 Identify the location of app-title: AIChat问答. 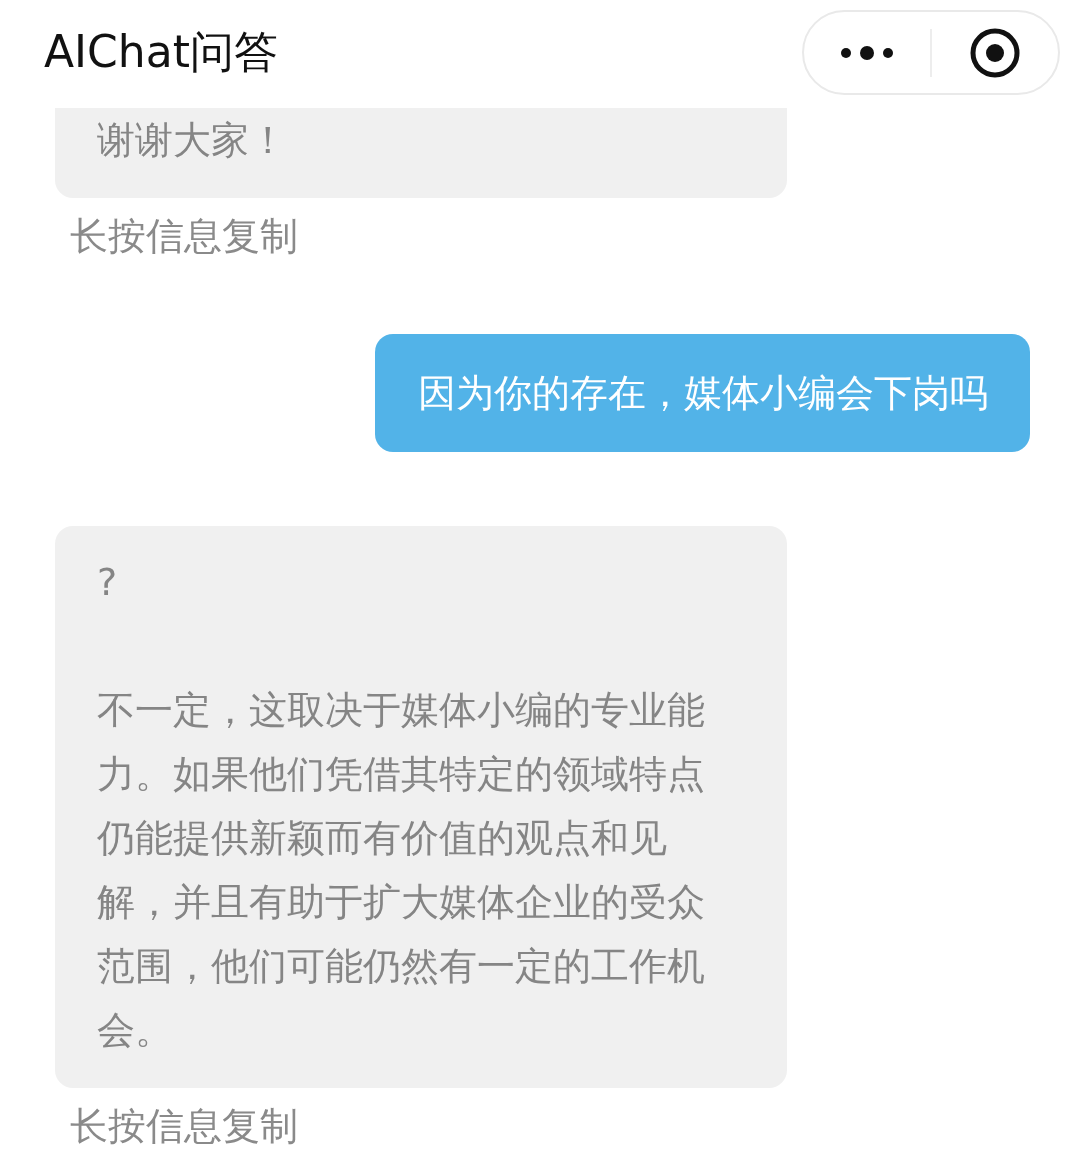
(161, 52).